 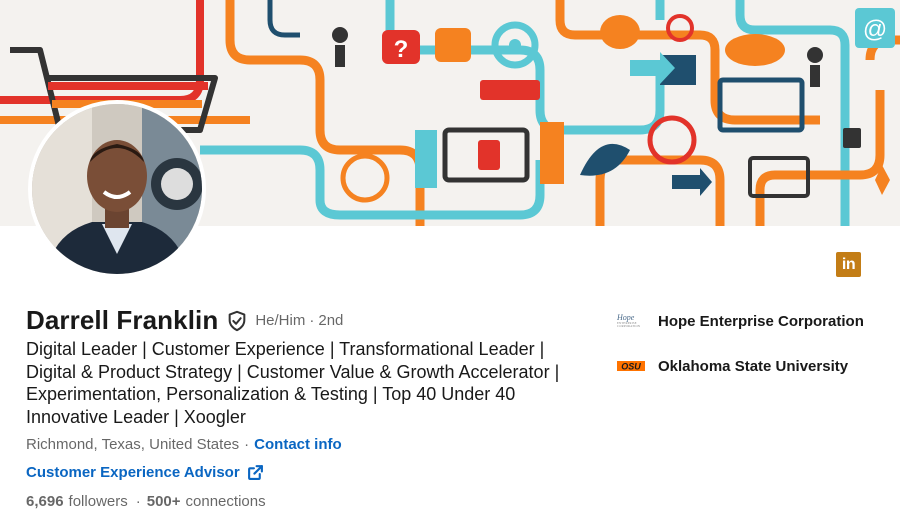 I want to click on contact-info-link: Contact info, so click(x=298, y=444).